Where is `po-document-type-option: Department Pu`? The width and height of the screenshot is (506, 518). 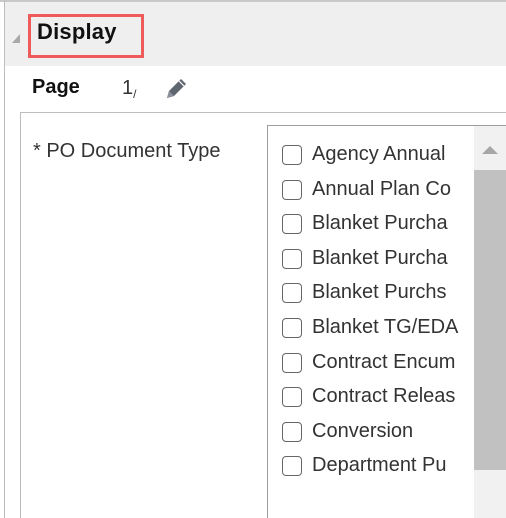
po-document-type-option: Department Pu is located at coordinates (373, 467).